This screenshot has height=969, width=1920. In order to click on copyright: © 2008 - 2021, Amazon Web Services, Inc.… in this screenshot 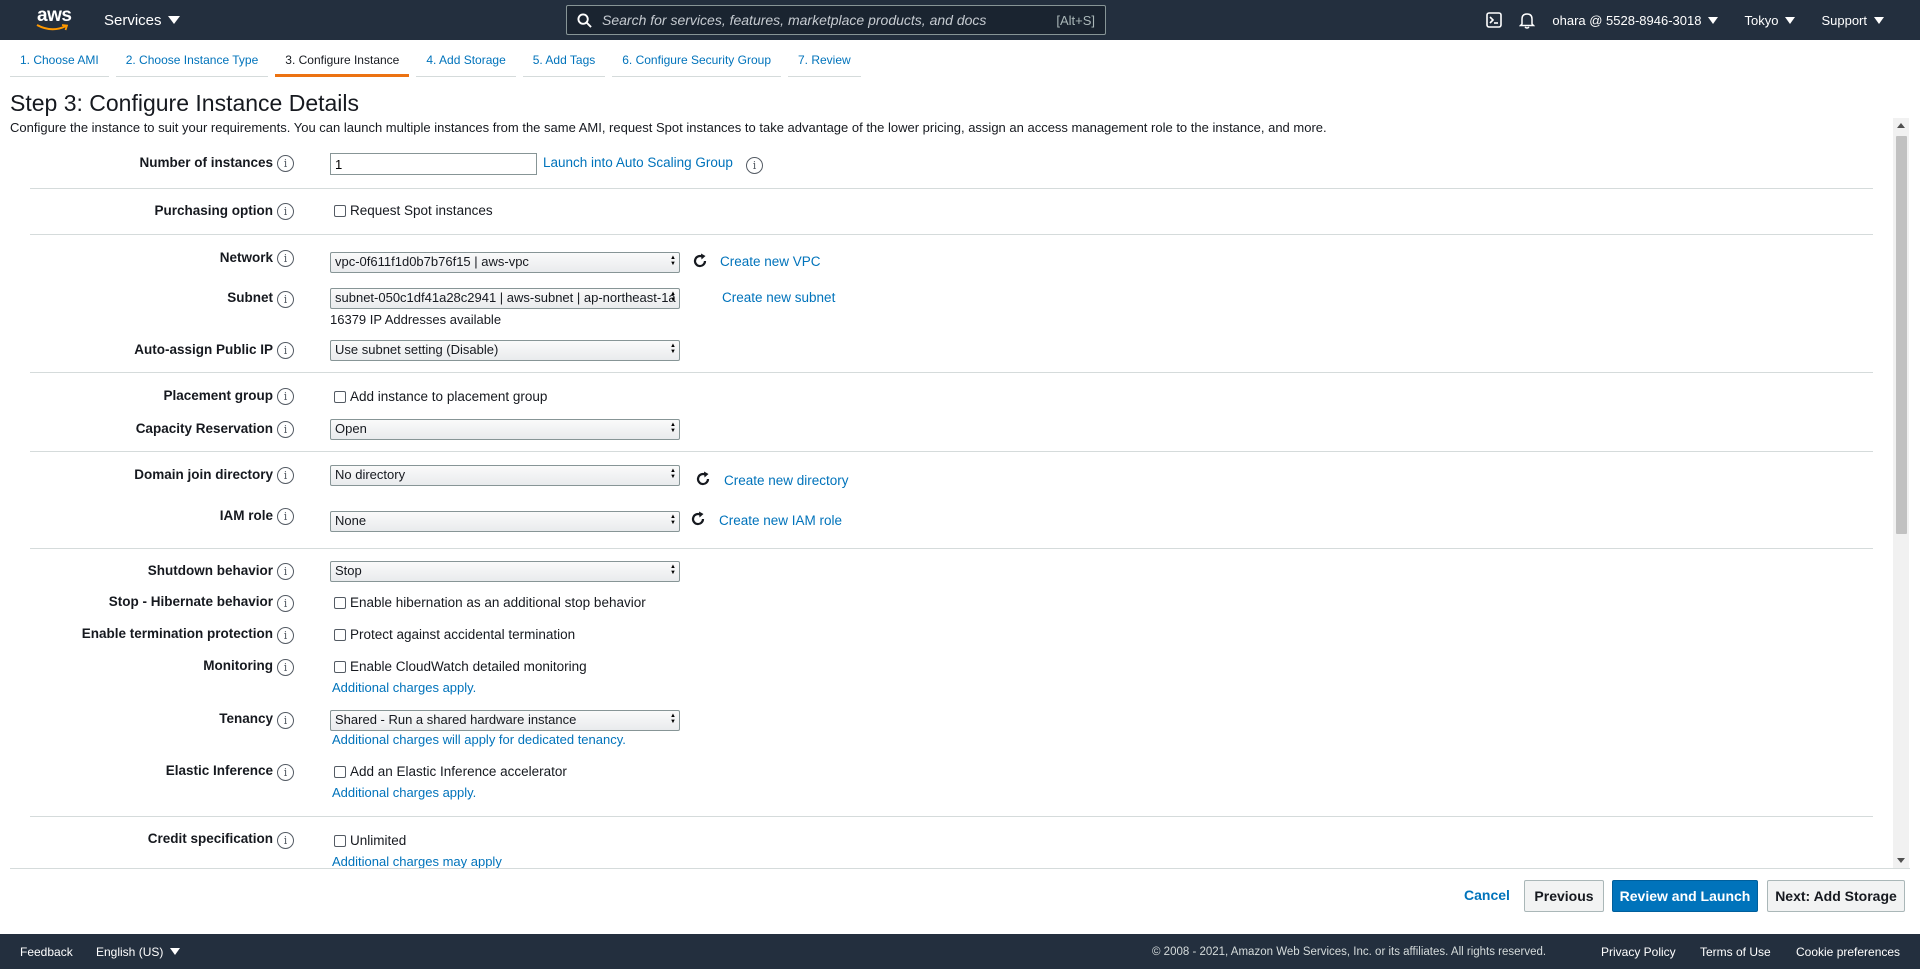, I will do `click(1349, 951)`.